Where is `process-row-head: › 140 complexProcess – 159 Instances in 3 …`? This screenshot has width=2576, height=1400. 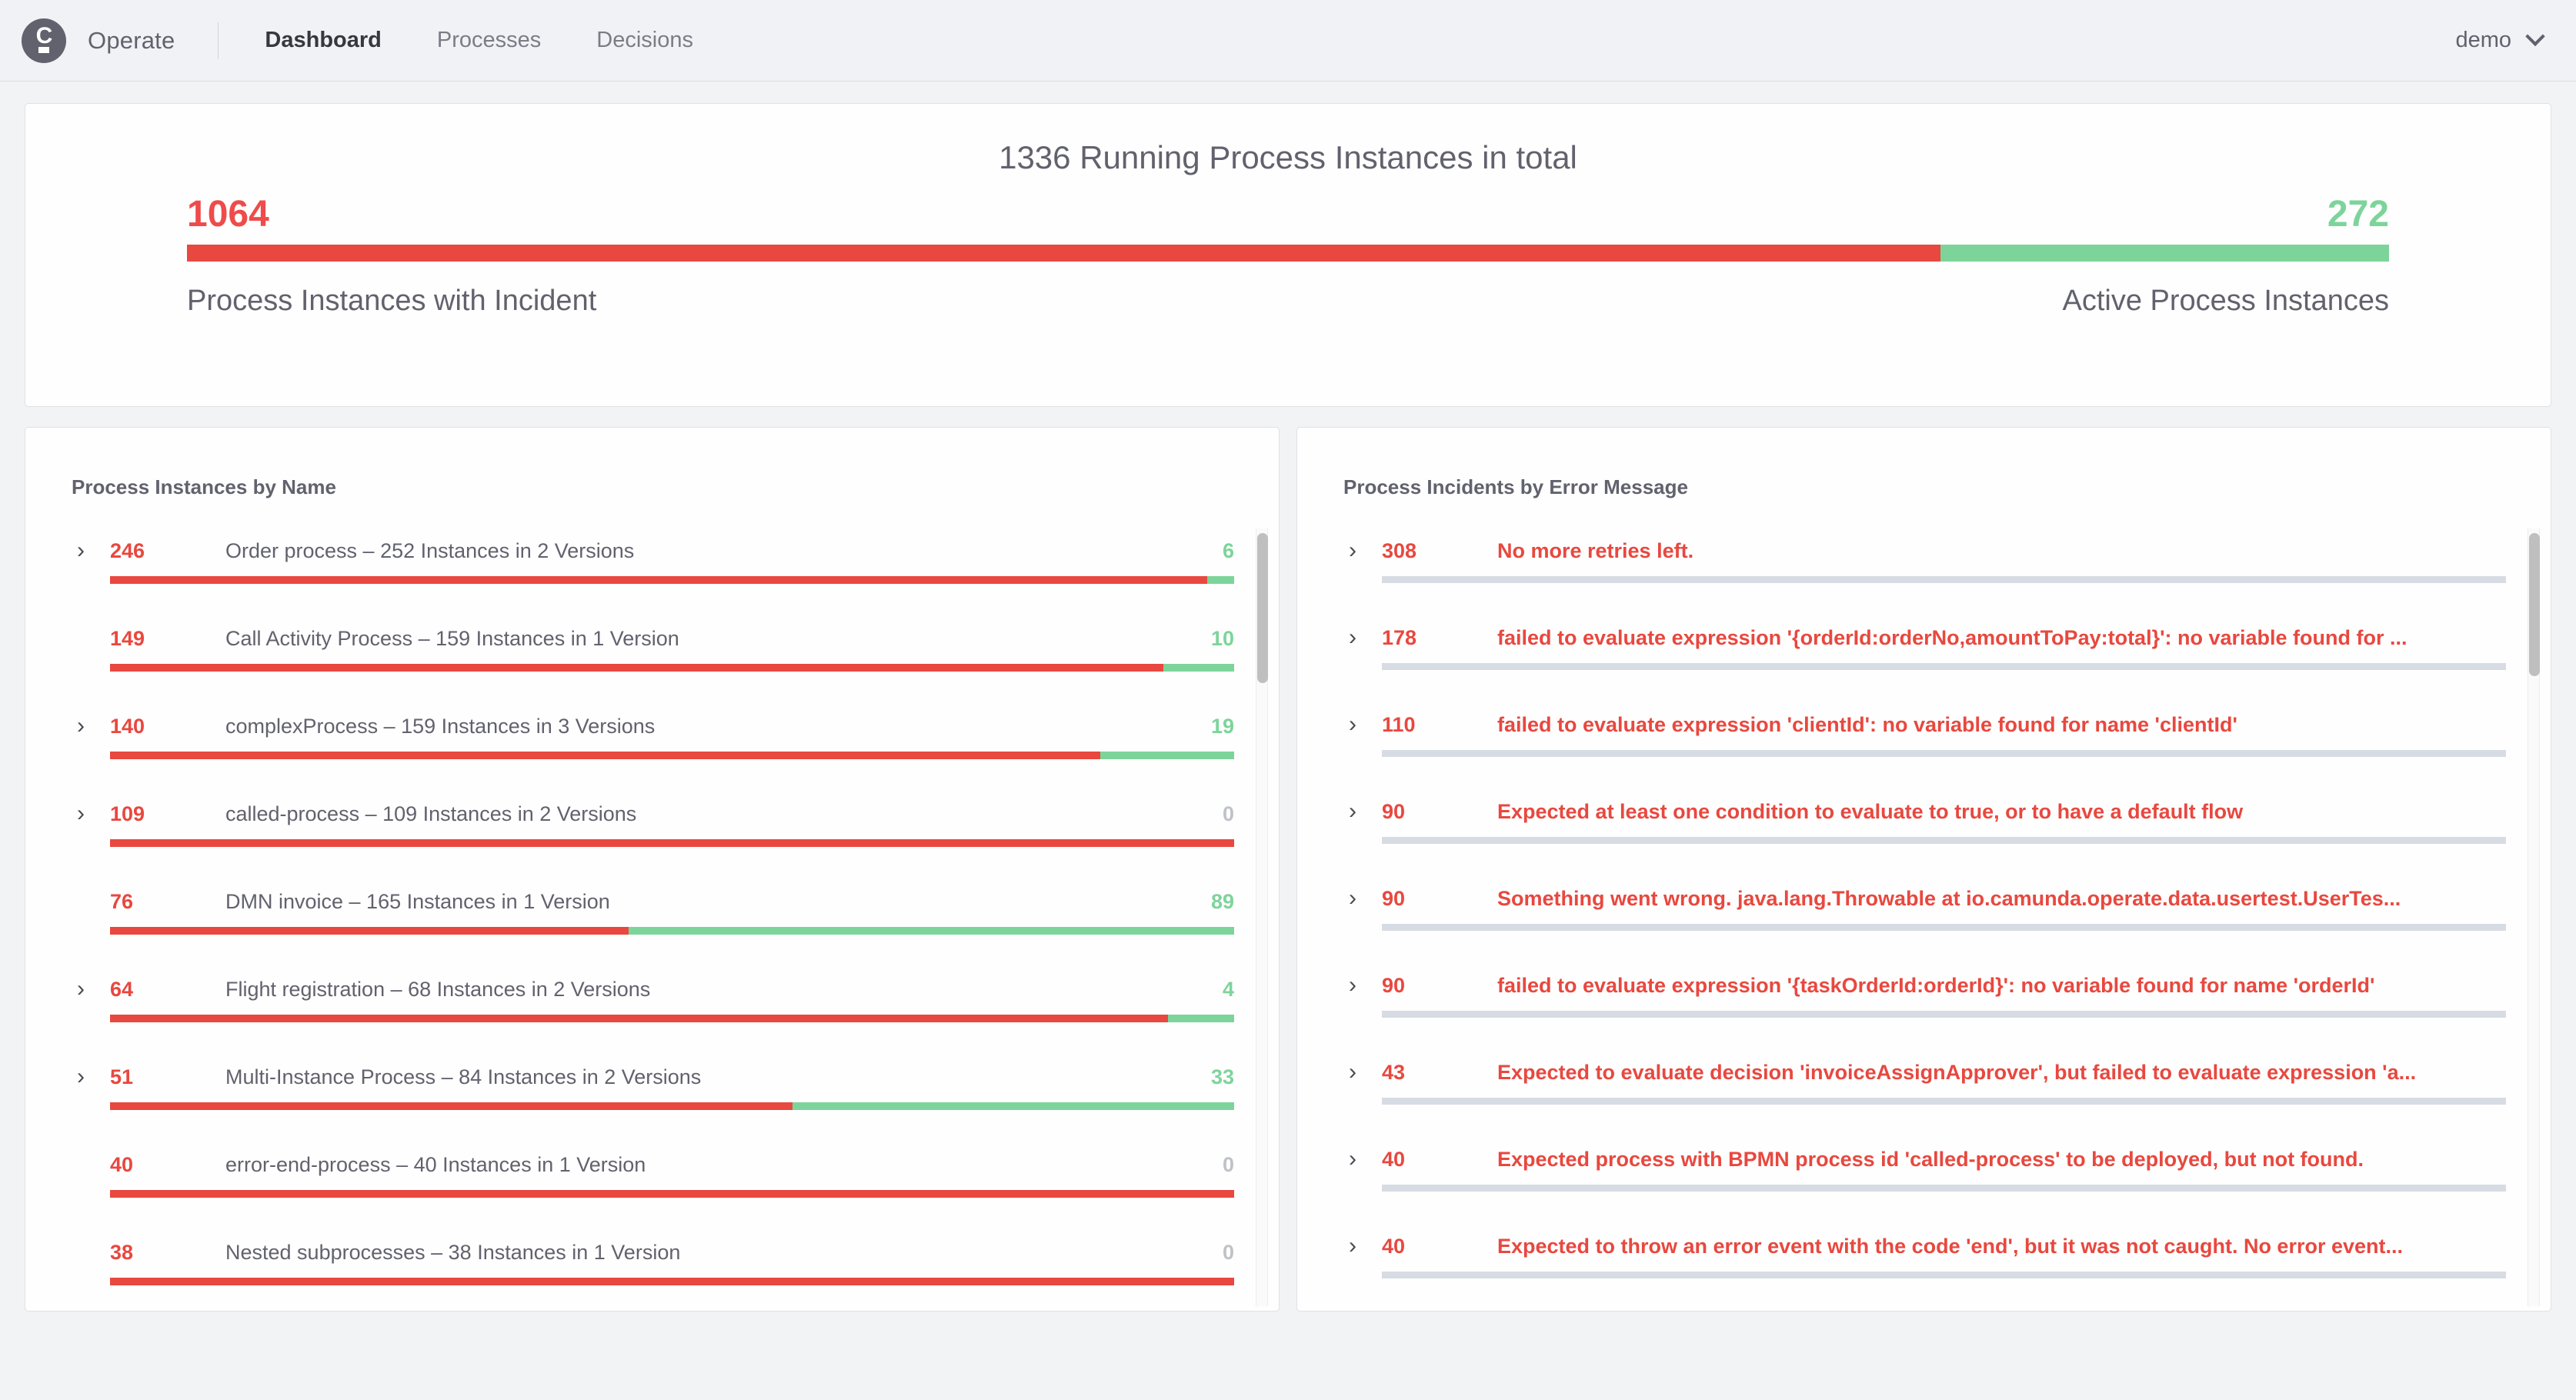 process-row-head: › 140 complexProcess – 159 Instances in 3 … is located at coordinates (653, 727).